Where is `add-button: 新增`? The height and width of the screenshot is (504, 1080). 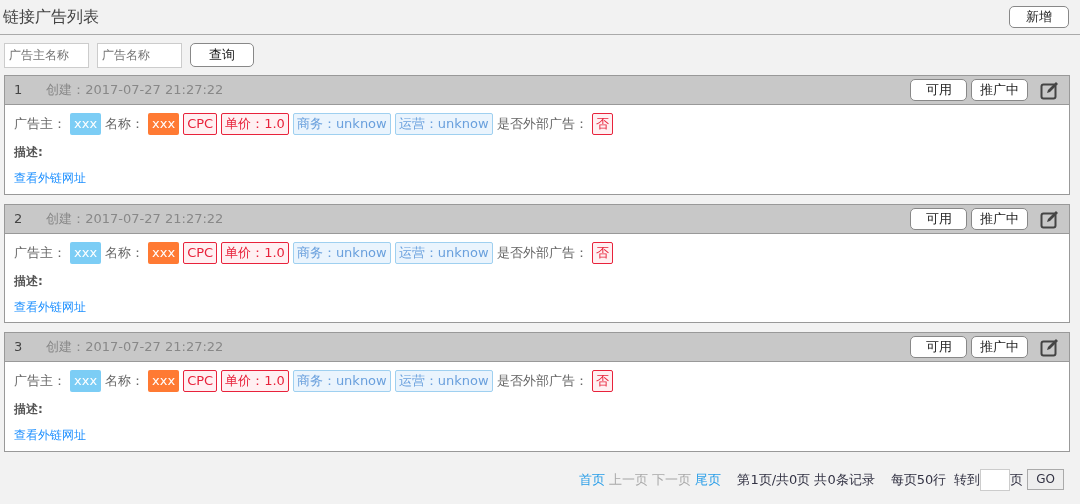 add-button: 新增 is located at coordinates (1039, 17).